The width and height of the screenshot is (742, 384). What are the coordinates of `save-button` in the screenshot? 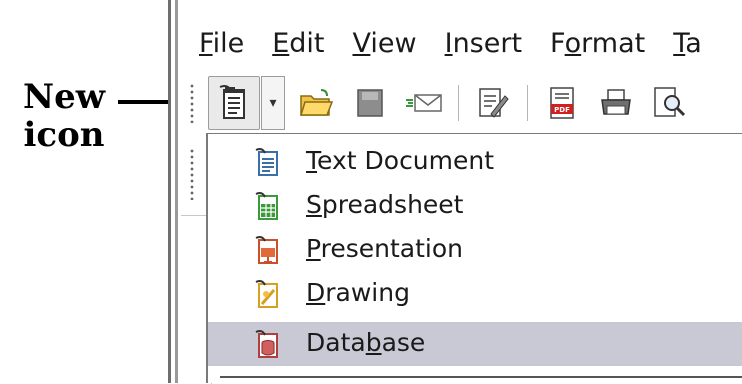 It's located at (370, 103).